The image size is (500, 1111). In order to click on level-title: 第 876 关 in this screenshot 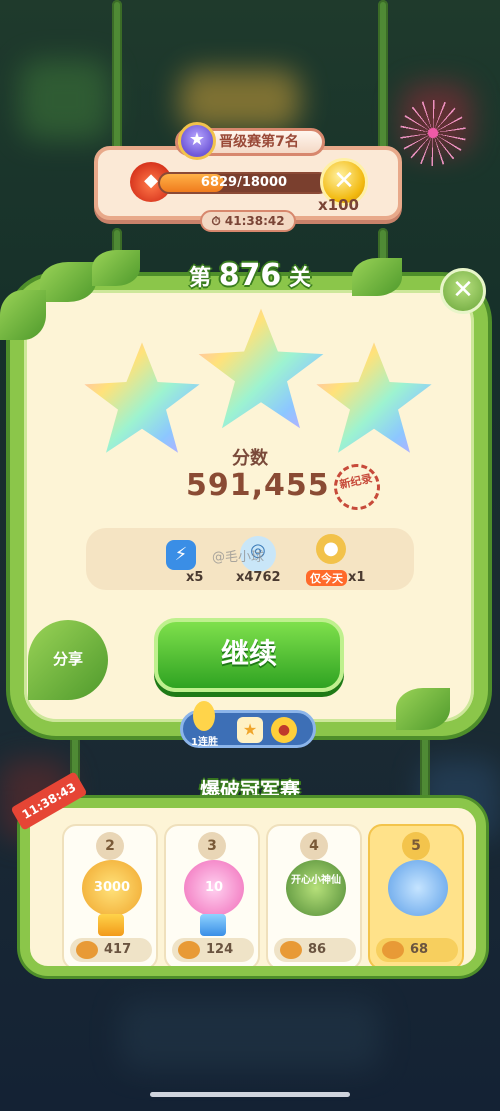, I will do `click(250, 275)`.